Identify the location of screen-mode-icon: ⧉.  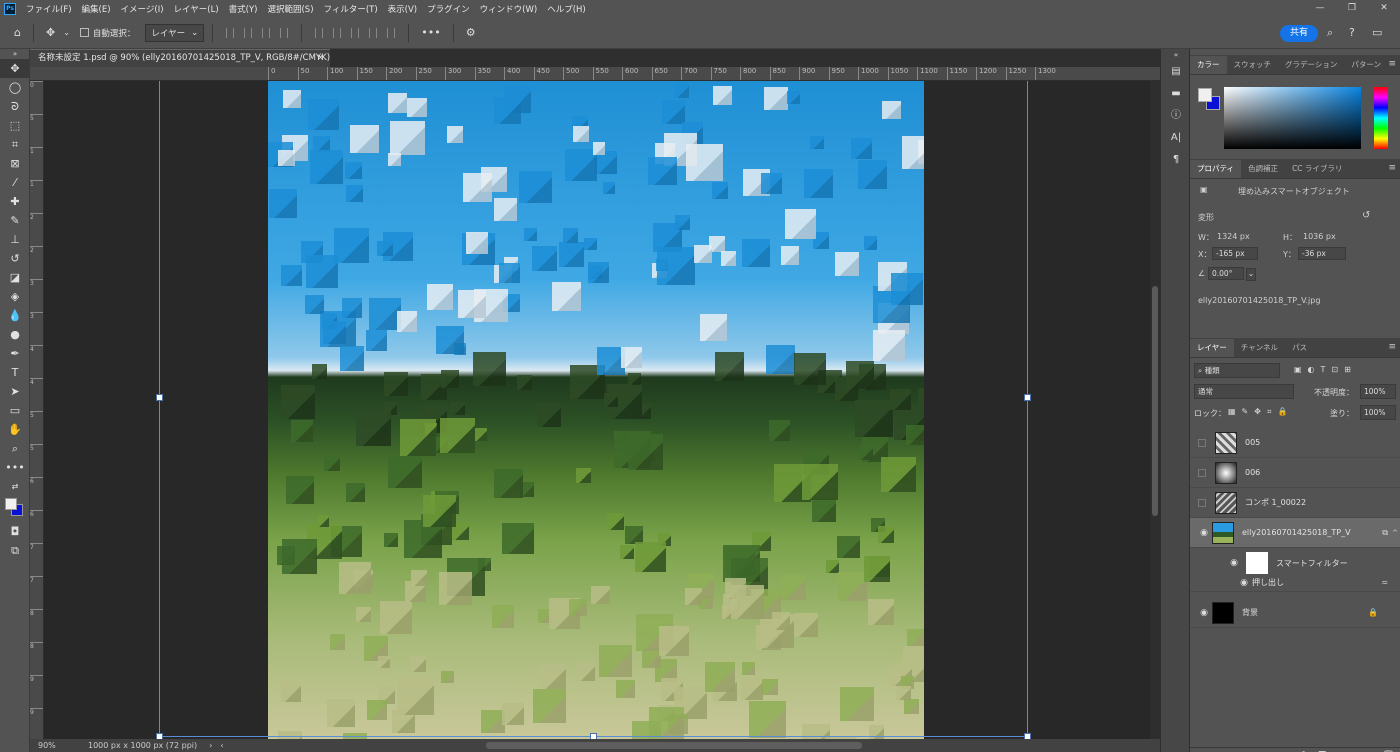
(15, 550).